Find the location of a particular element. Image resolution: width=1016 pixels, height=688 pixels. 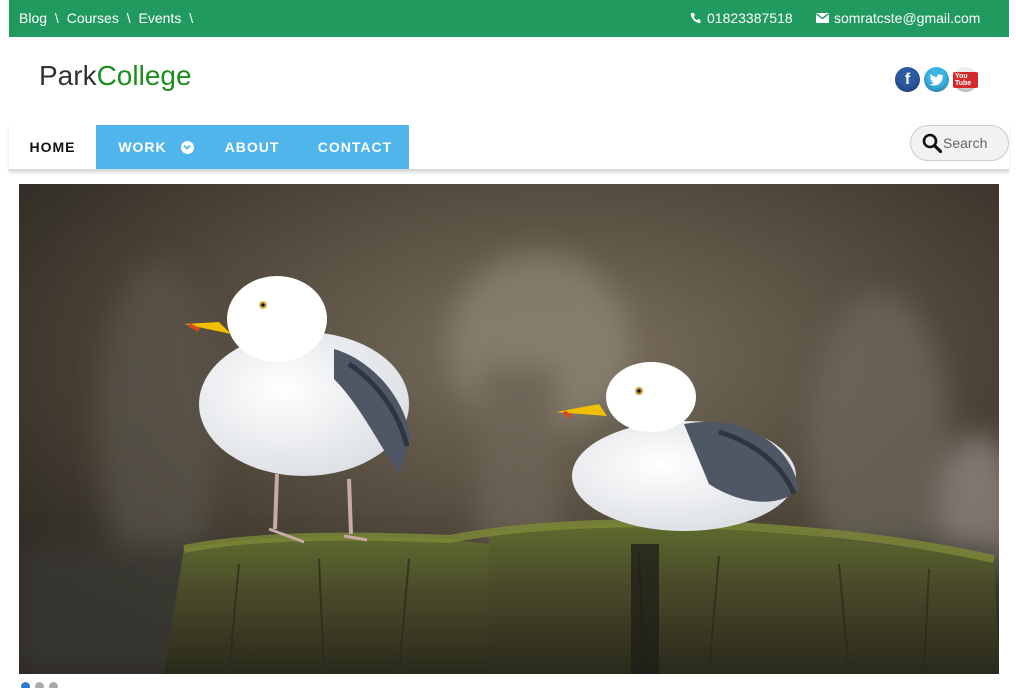

search-box is located at coordinates (959, 143).